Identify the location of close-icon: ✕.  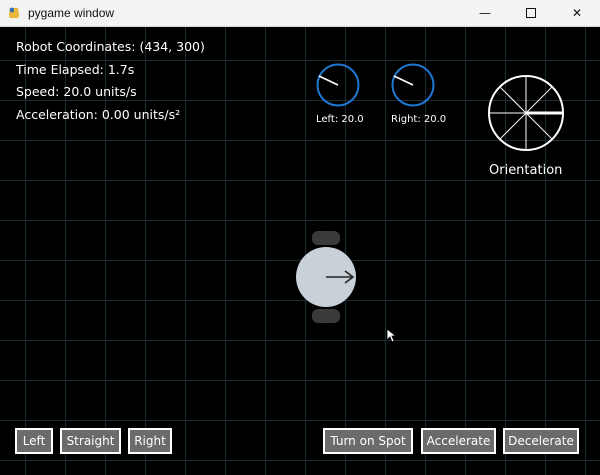
(577, 13).